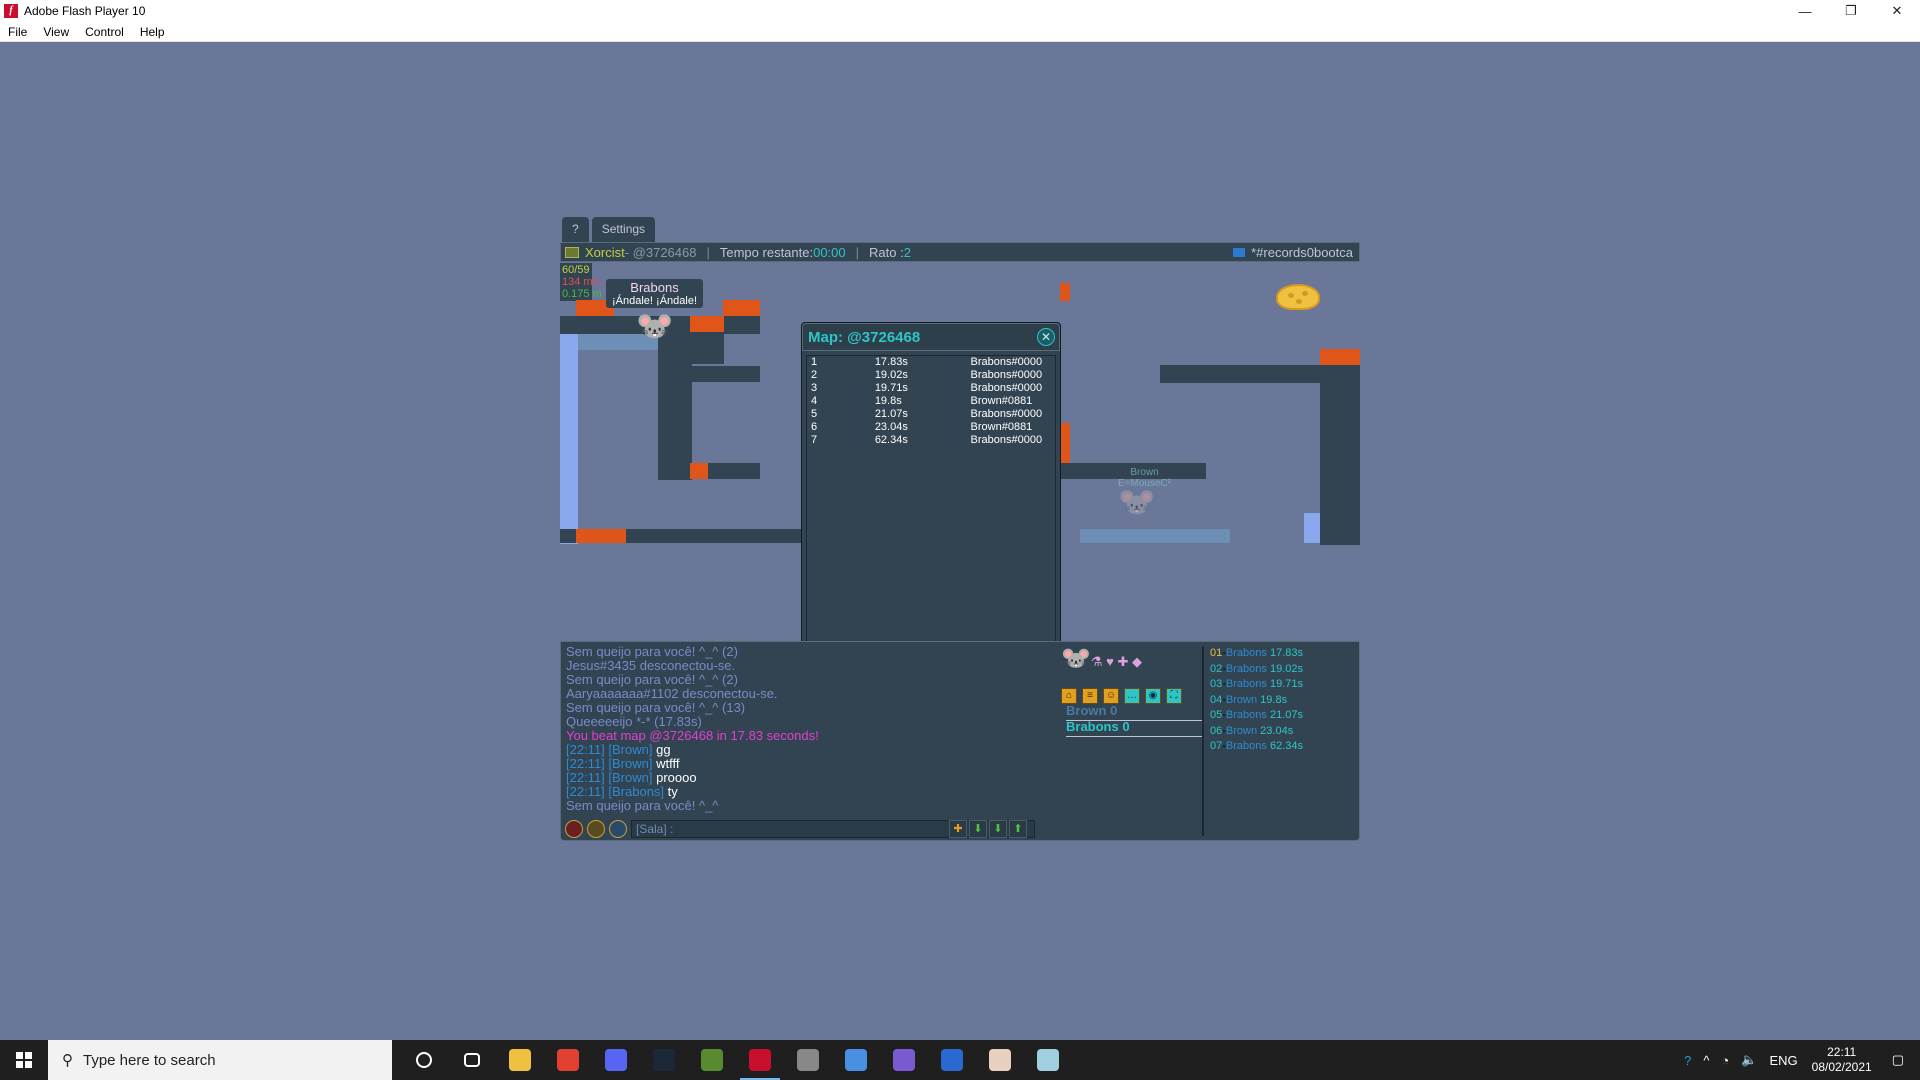 This screenshot has height=1080, width=1920. What do you see at coordinates (605, 252) in the screenshot?
I see `player-name: Xorcist` at bounding box center [605, 252].